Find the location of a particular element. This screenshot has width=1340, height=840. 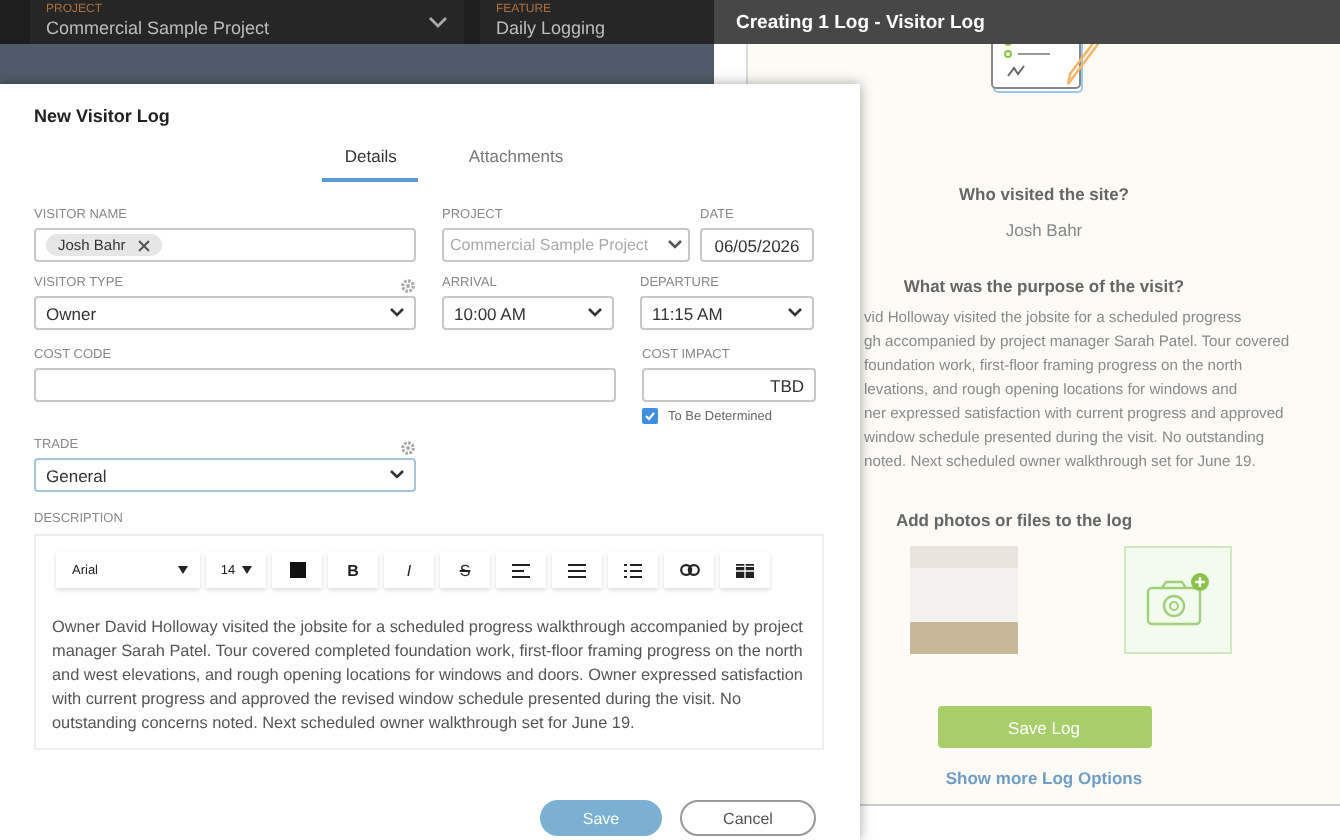

list-button is located at coordinates (577, 570).